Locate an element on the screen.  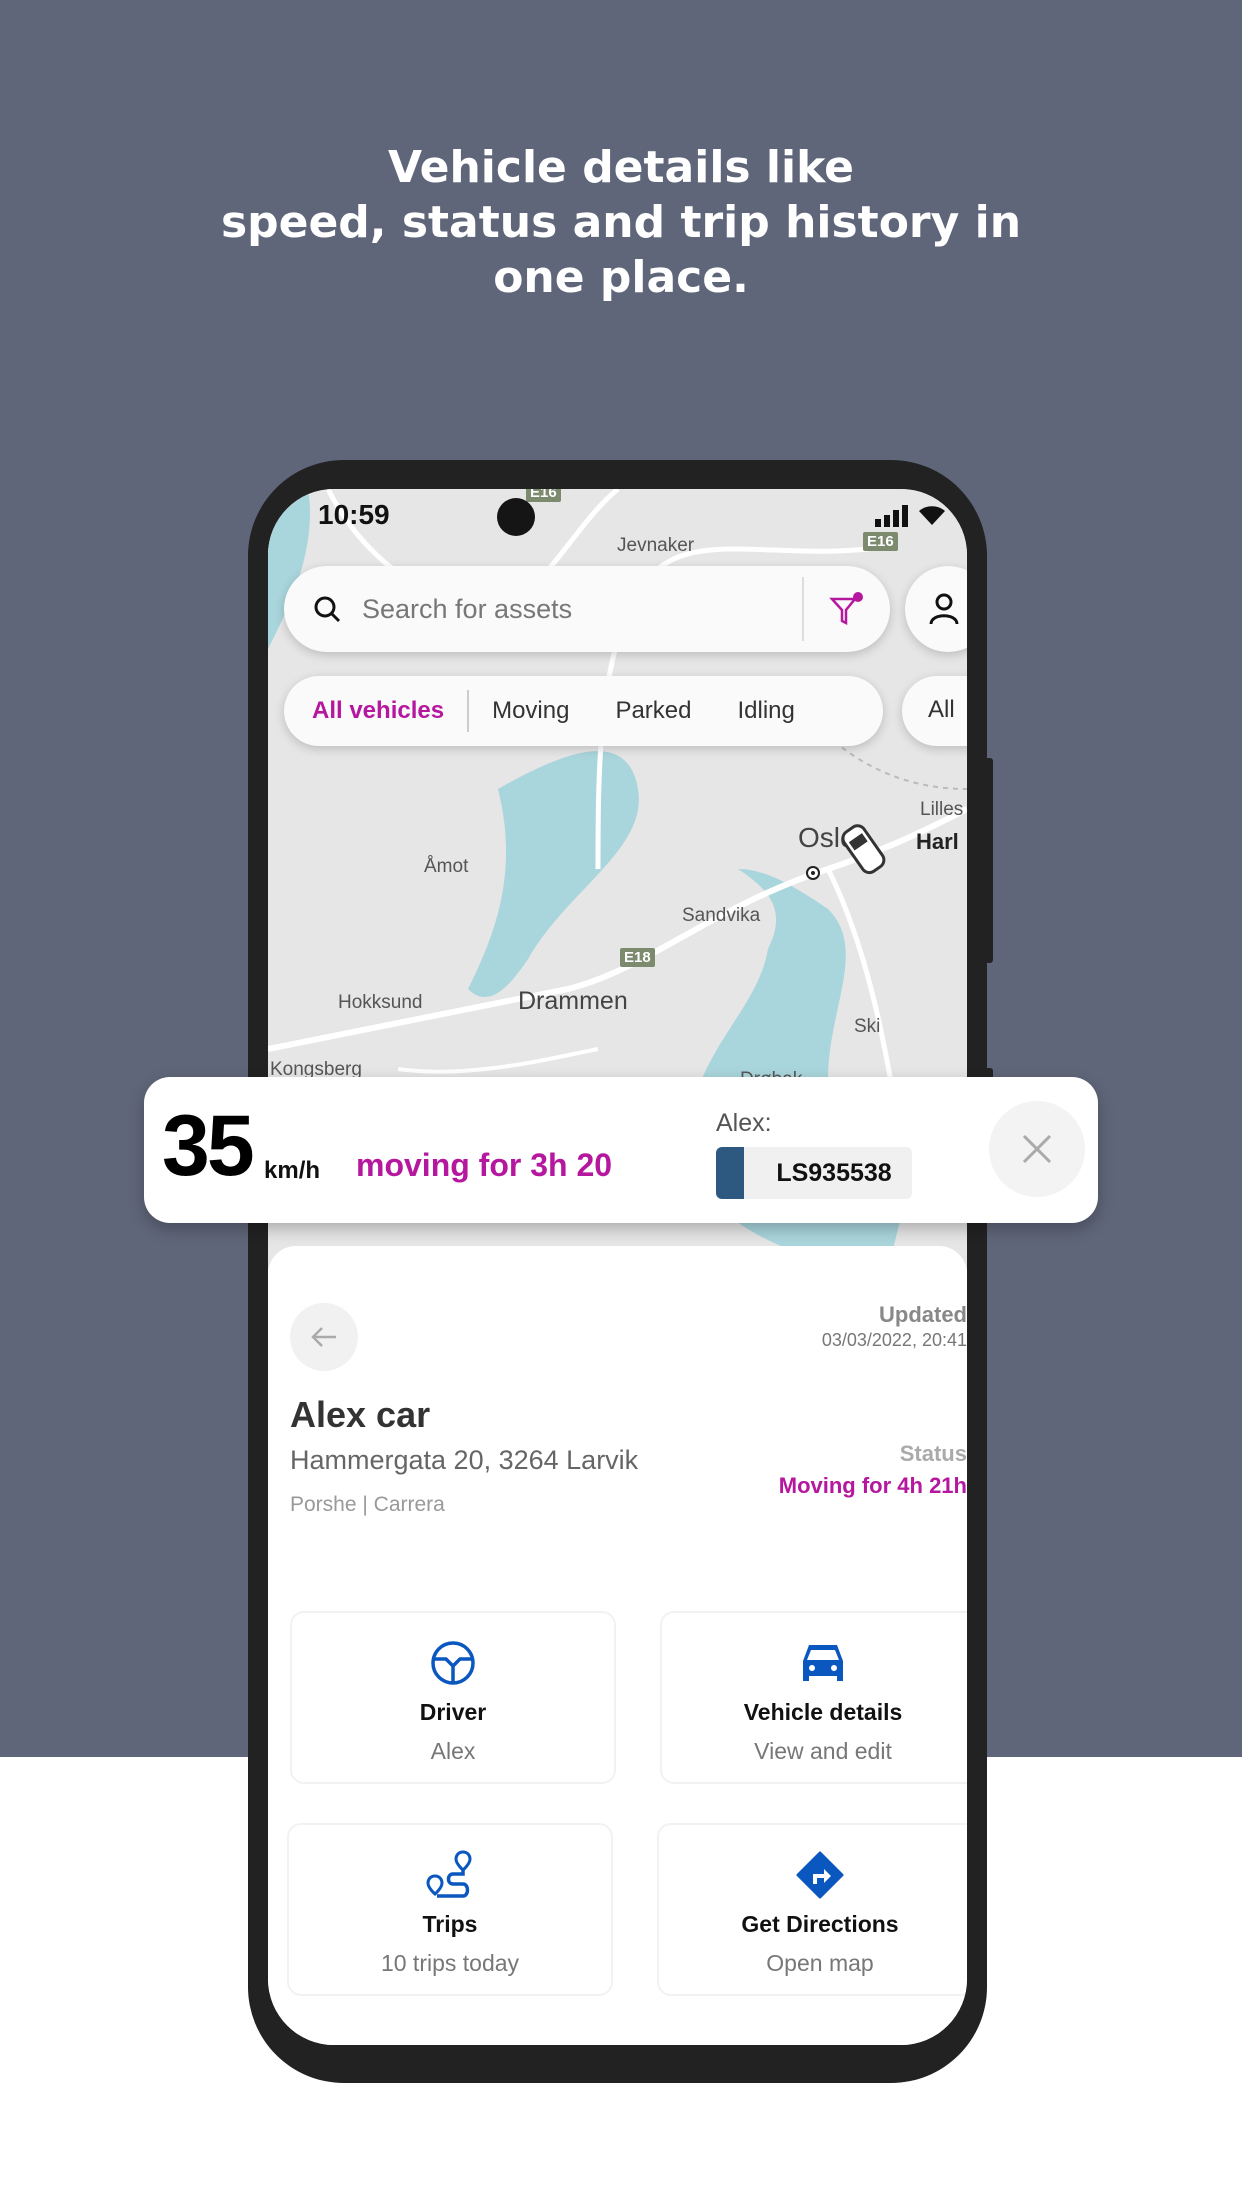
card-title: Trips is located at coordinates (450, 1924).